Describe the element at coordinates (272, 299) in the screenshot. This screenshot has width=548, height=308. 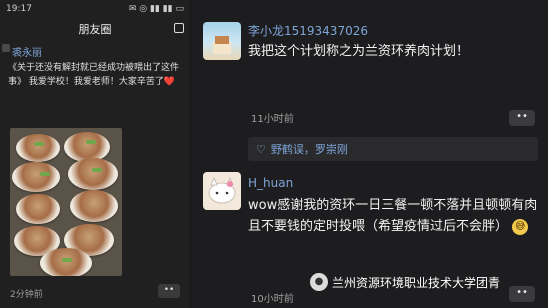
I see `comment-time: 10小时前` at that location.